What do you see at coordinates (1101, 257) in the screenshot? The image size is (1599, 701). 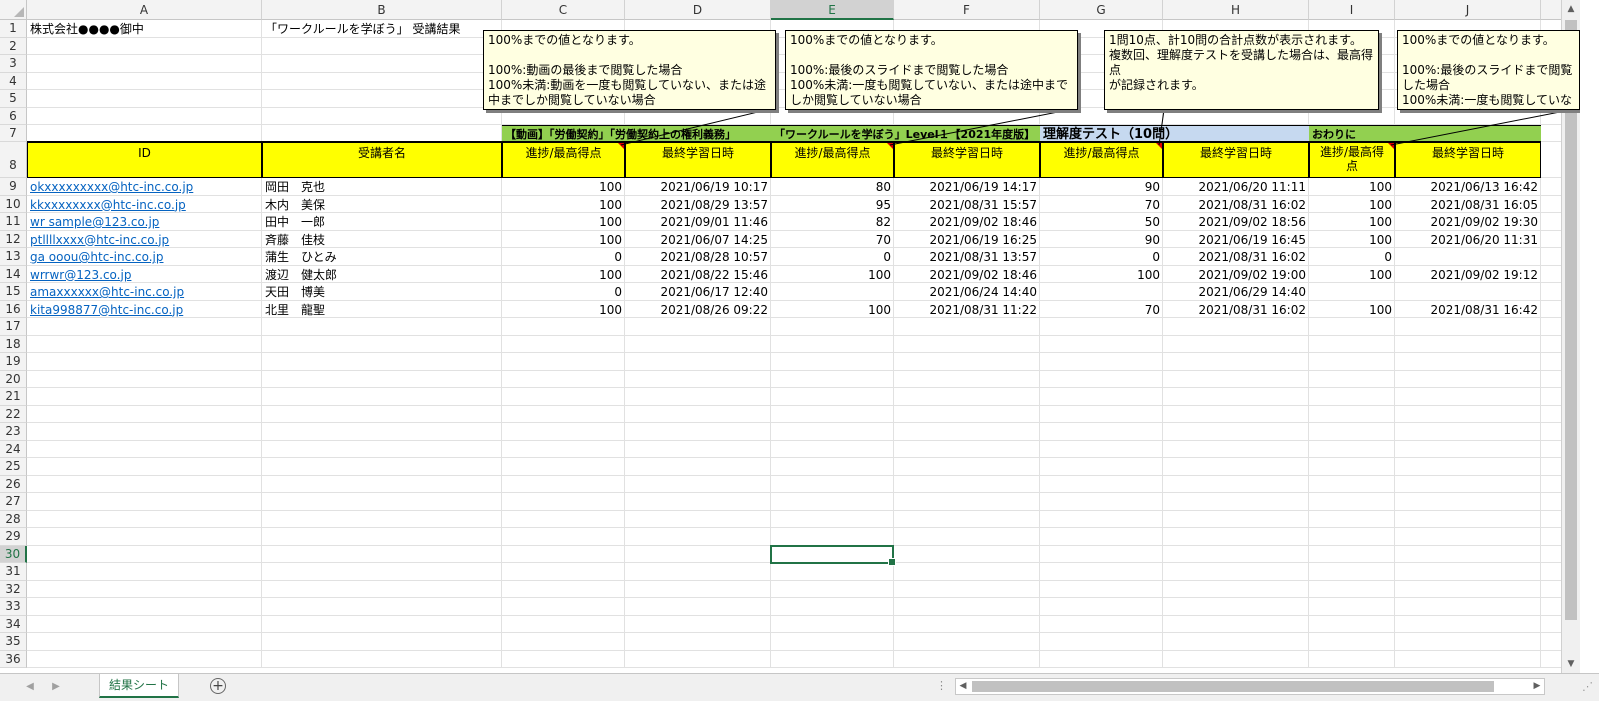 I see `record-cell-g: 0` at bounding box center [1101, 257].